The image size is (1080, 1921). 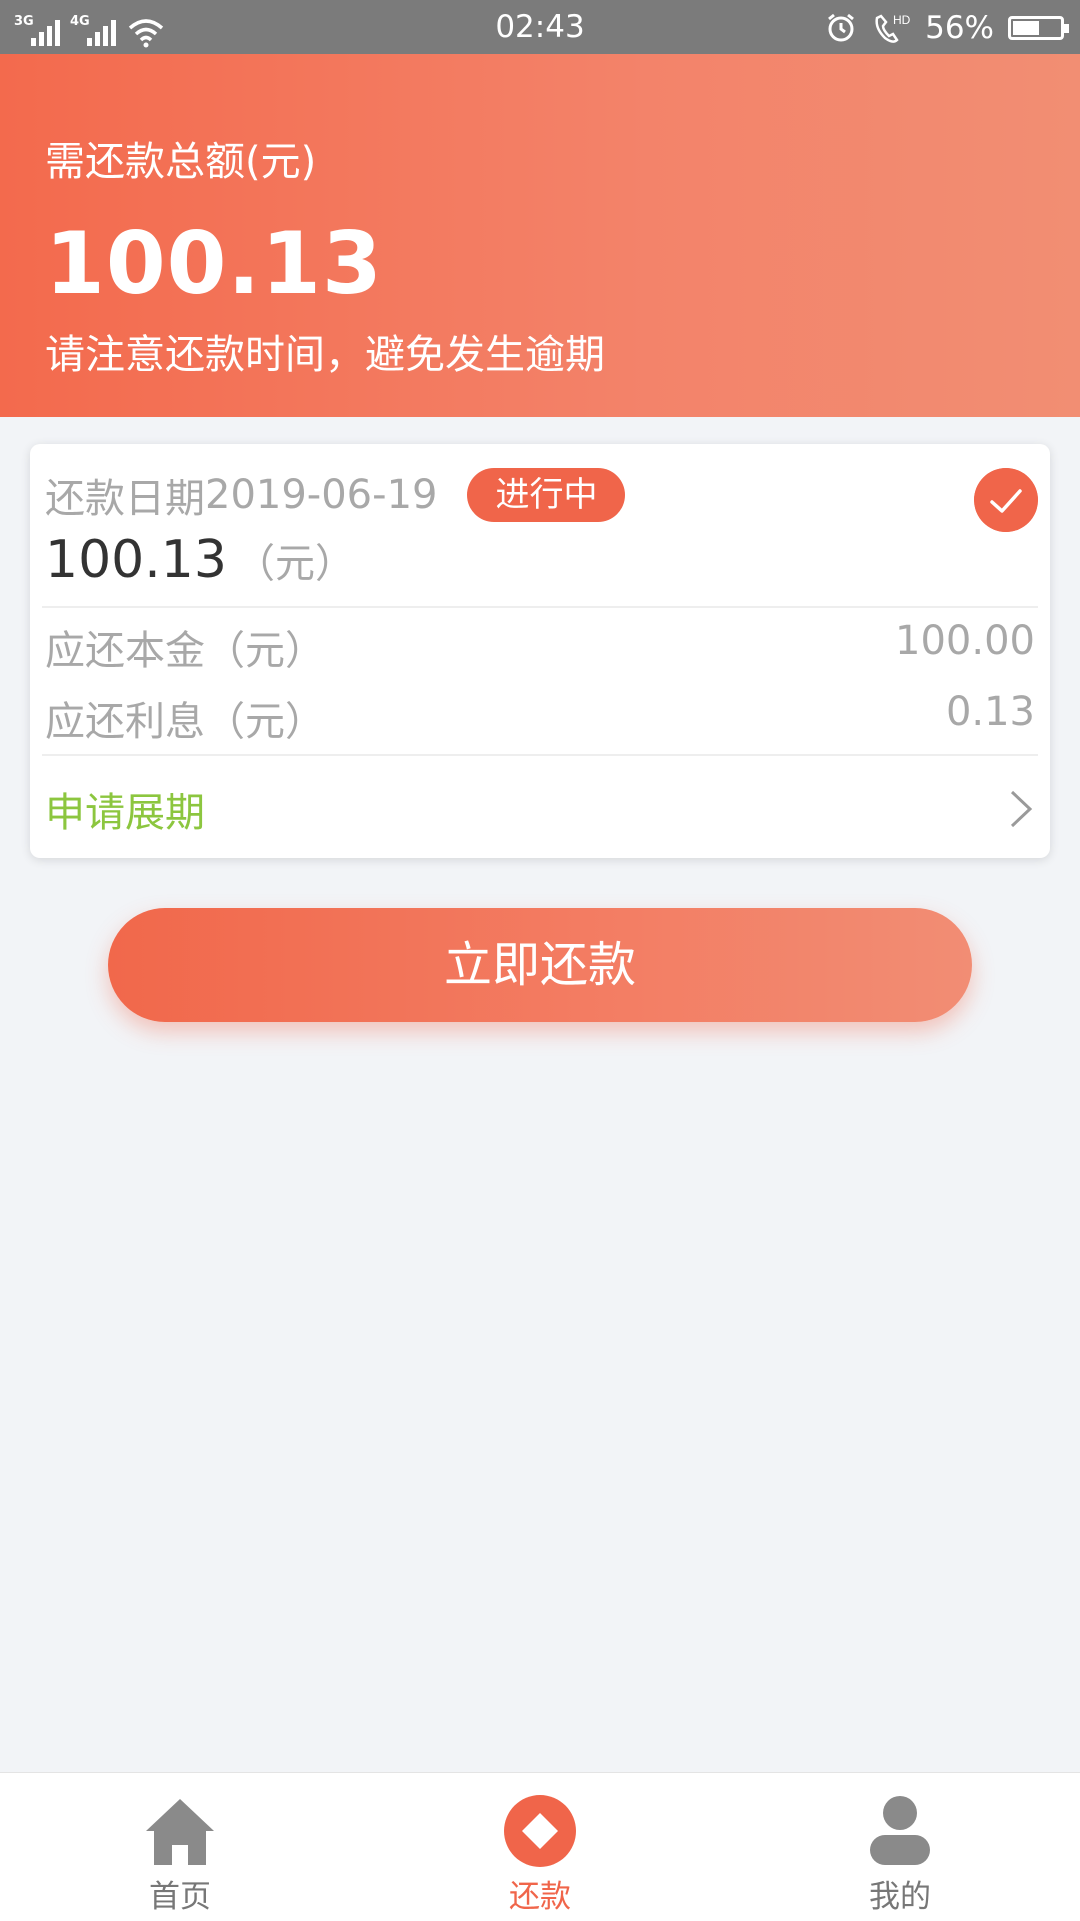 I want to click on nav-label-repay: 还款, so click(x=540, y=1897).